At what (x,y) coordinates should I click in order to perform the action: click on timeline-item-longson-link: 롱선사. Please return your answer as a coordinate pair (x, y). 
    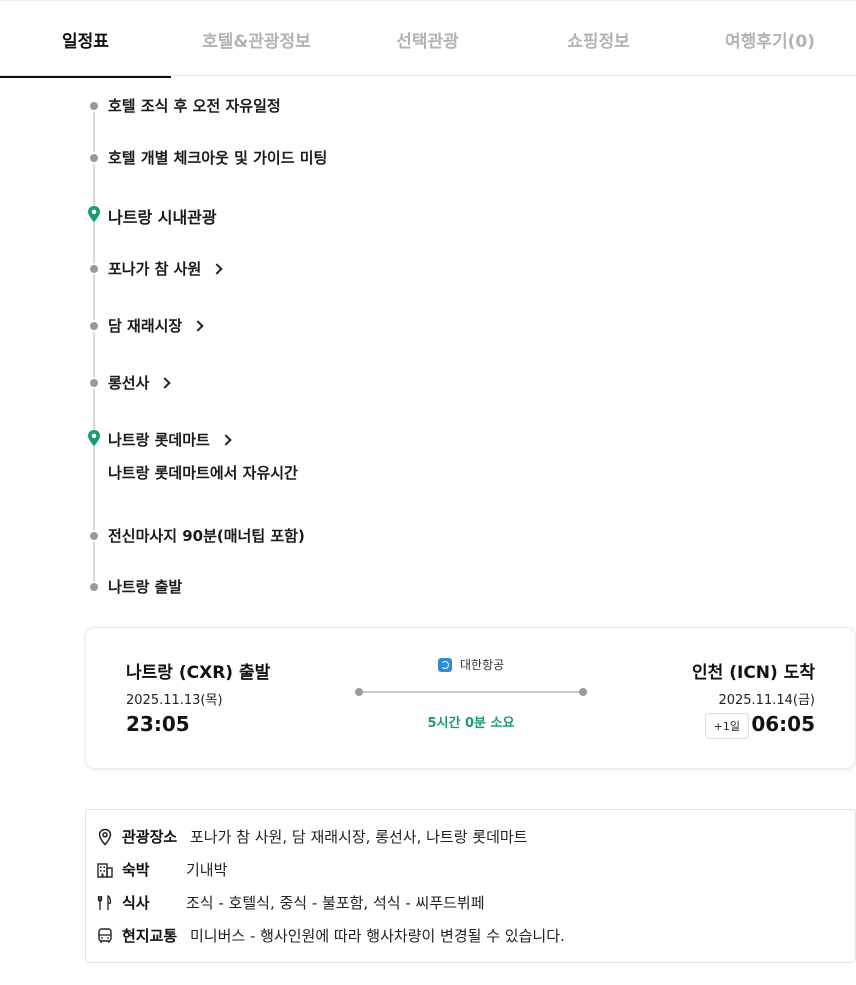
    Looking at the image, I should click on (140, 382).